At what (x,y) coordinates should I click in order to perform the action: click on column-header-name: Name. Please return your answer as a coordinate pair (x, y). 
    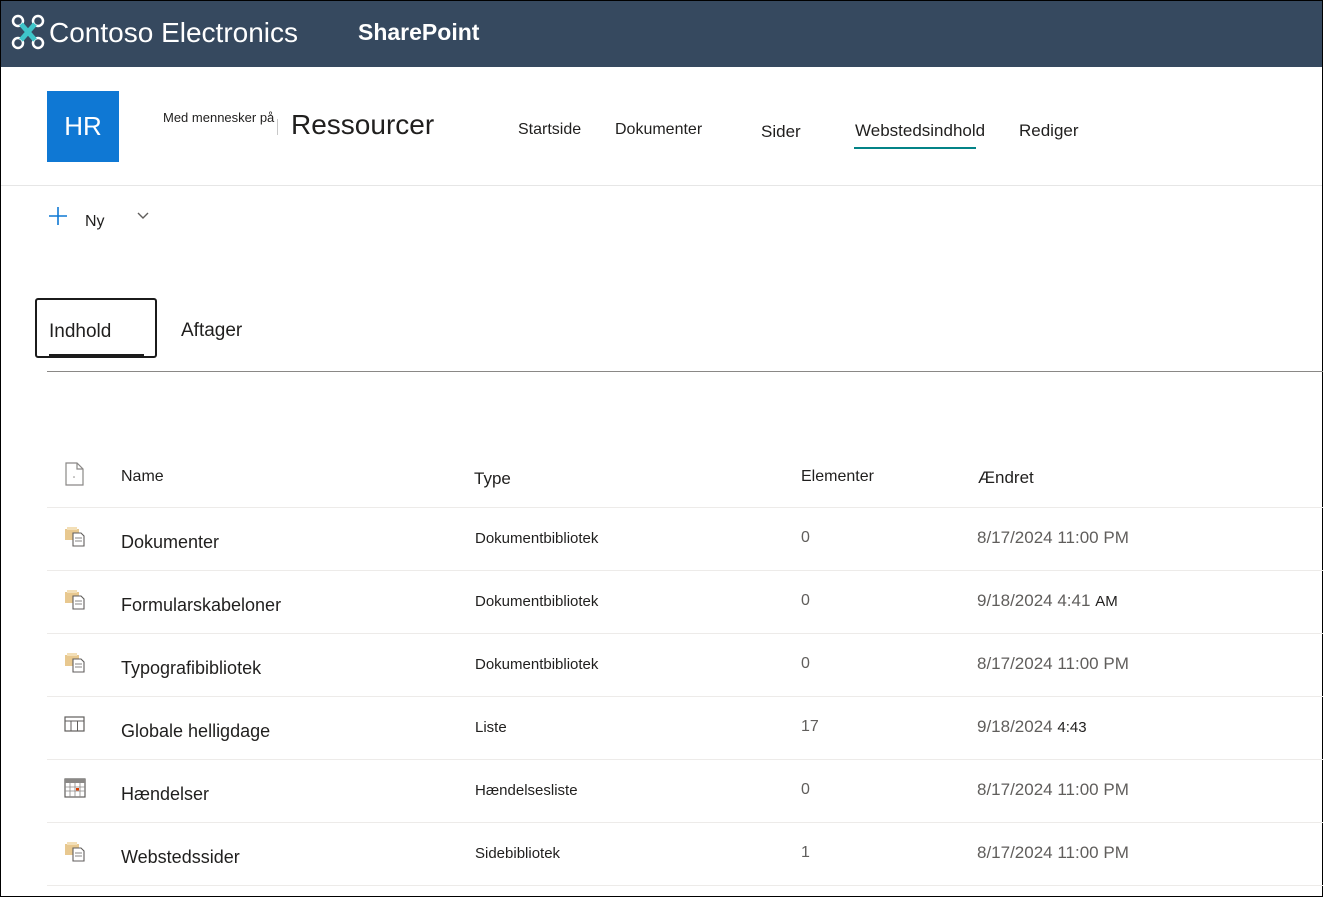
    Looking at the image, I should click on (142, 477).